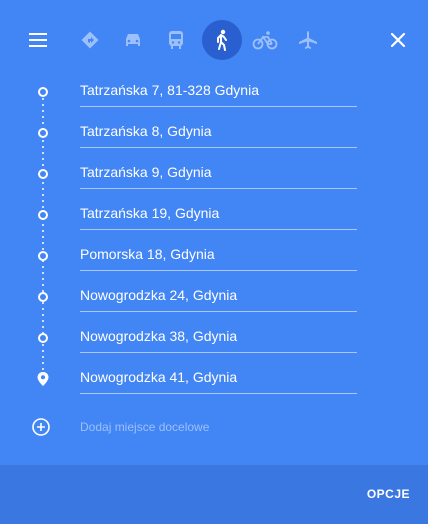 Image resolution: width=428 pixels, height=524 pixels. I want to click on footer-bar: OPCJE, so click(214, 494).